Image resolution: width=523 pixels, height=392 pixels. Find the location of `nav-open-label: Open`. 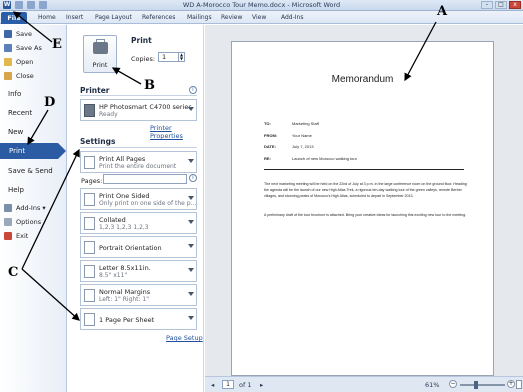

nav-open-label: Open is located at coordinates (25, 62).